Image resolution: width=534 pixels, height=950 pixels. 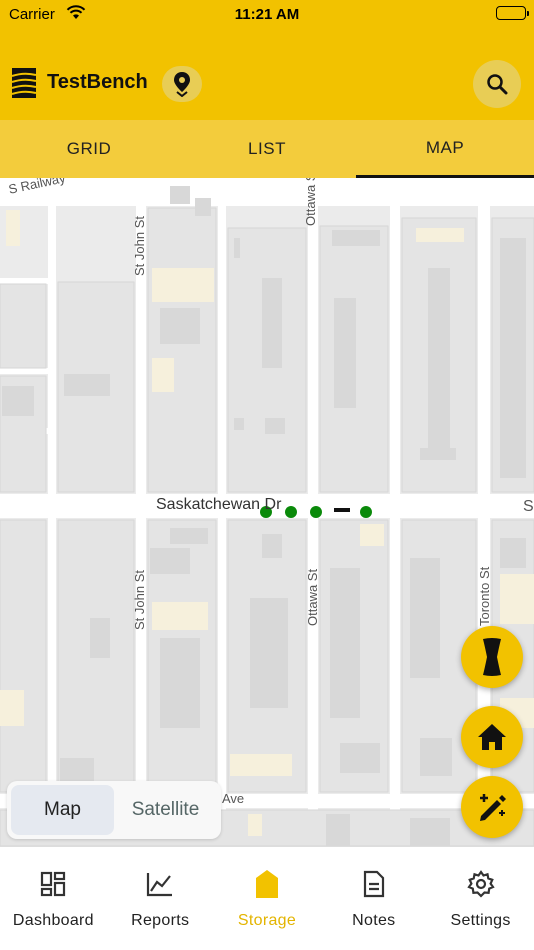 I want to click on nav-storage: Storage, so click(x=267, y=898).